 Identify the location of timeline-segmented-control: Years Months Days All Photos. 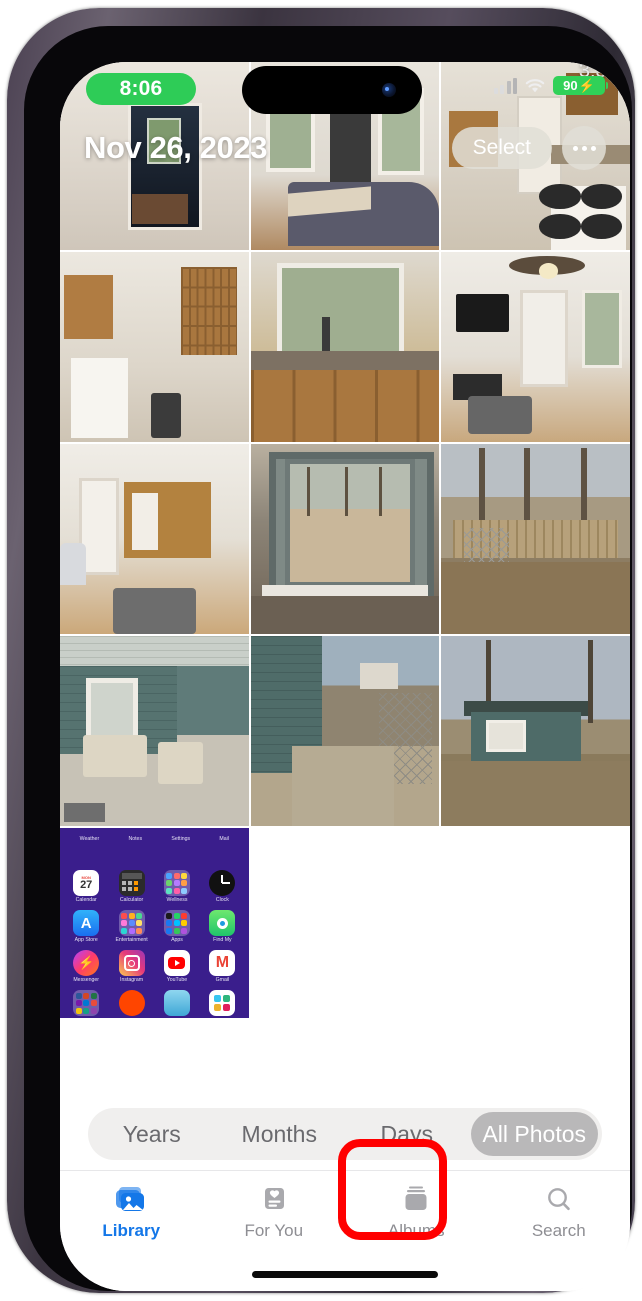
(345, 1134).